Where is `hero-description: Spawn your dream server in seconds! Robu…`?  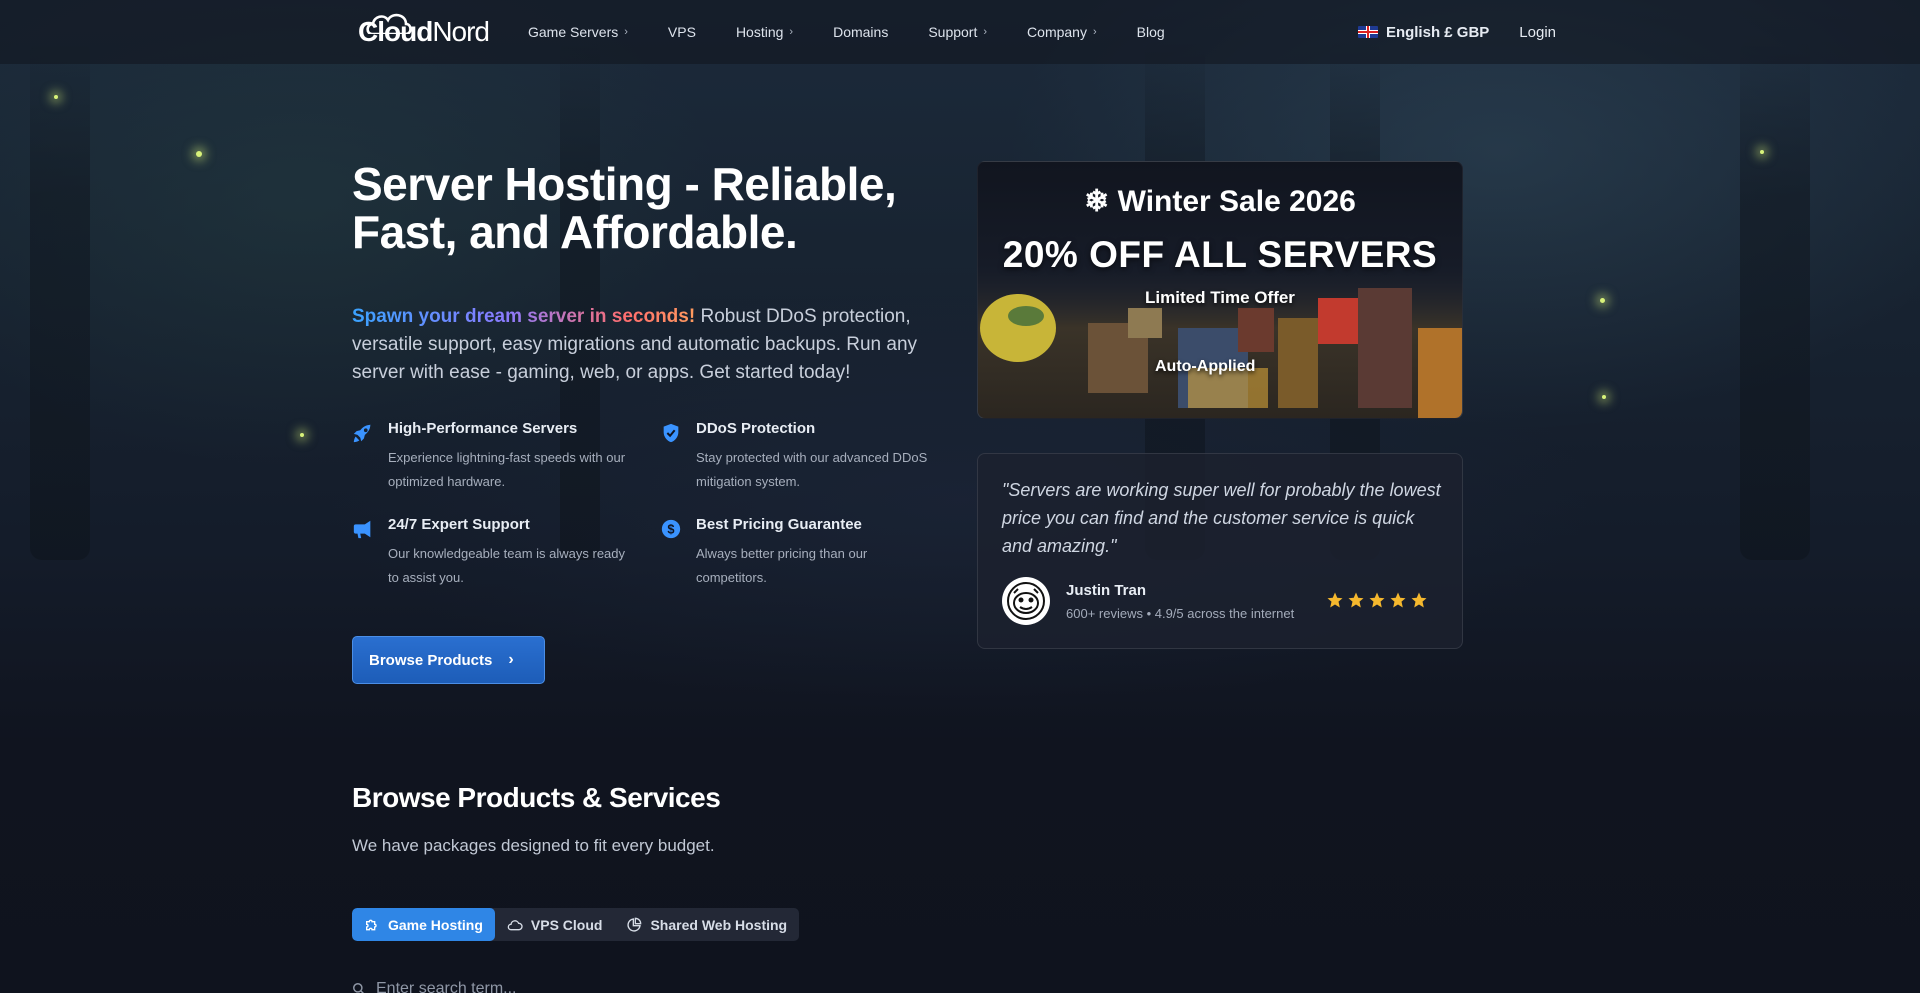 hero-description: Spawn your dream server in seconds! Robu… is located at coordinates (652, 345).